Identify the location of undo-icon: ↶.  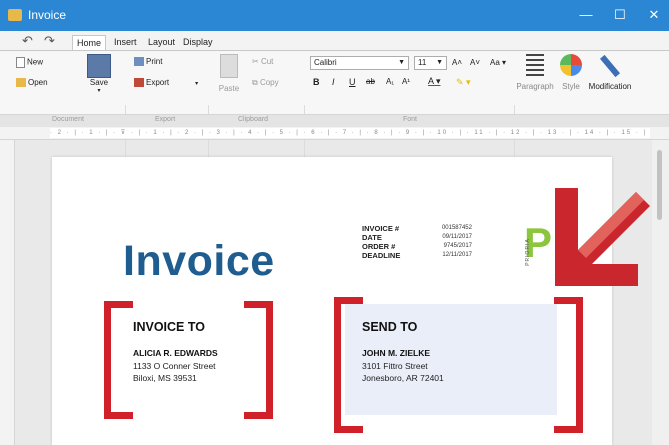
(27, 41).